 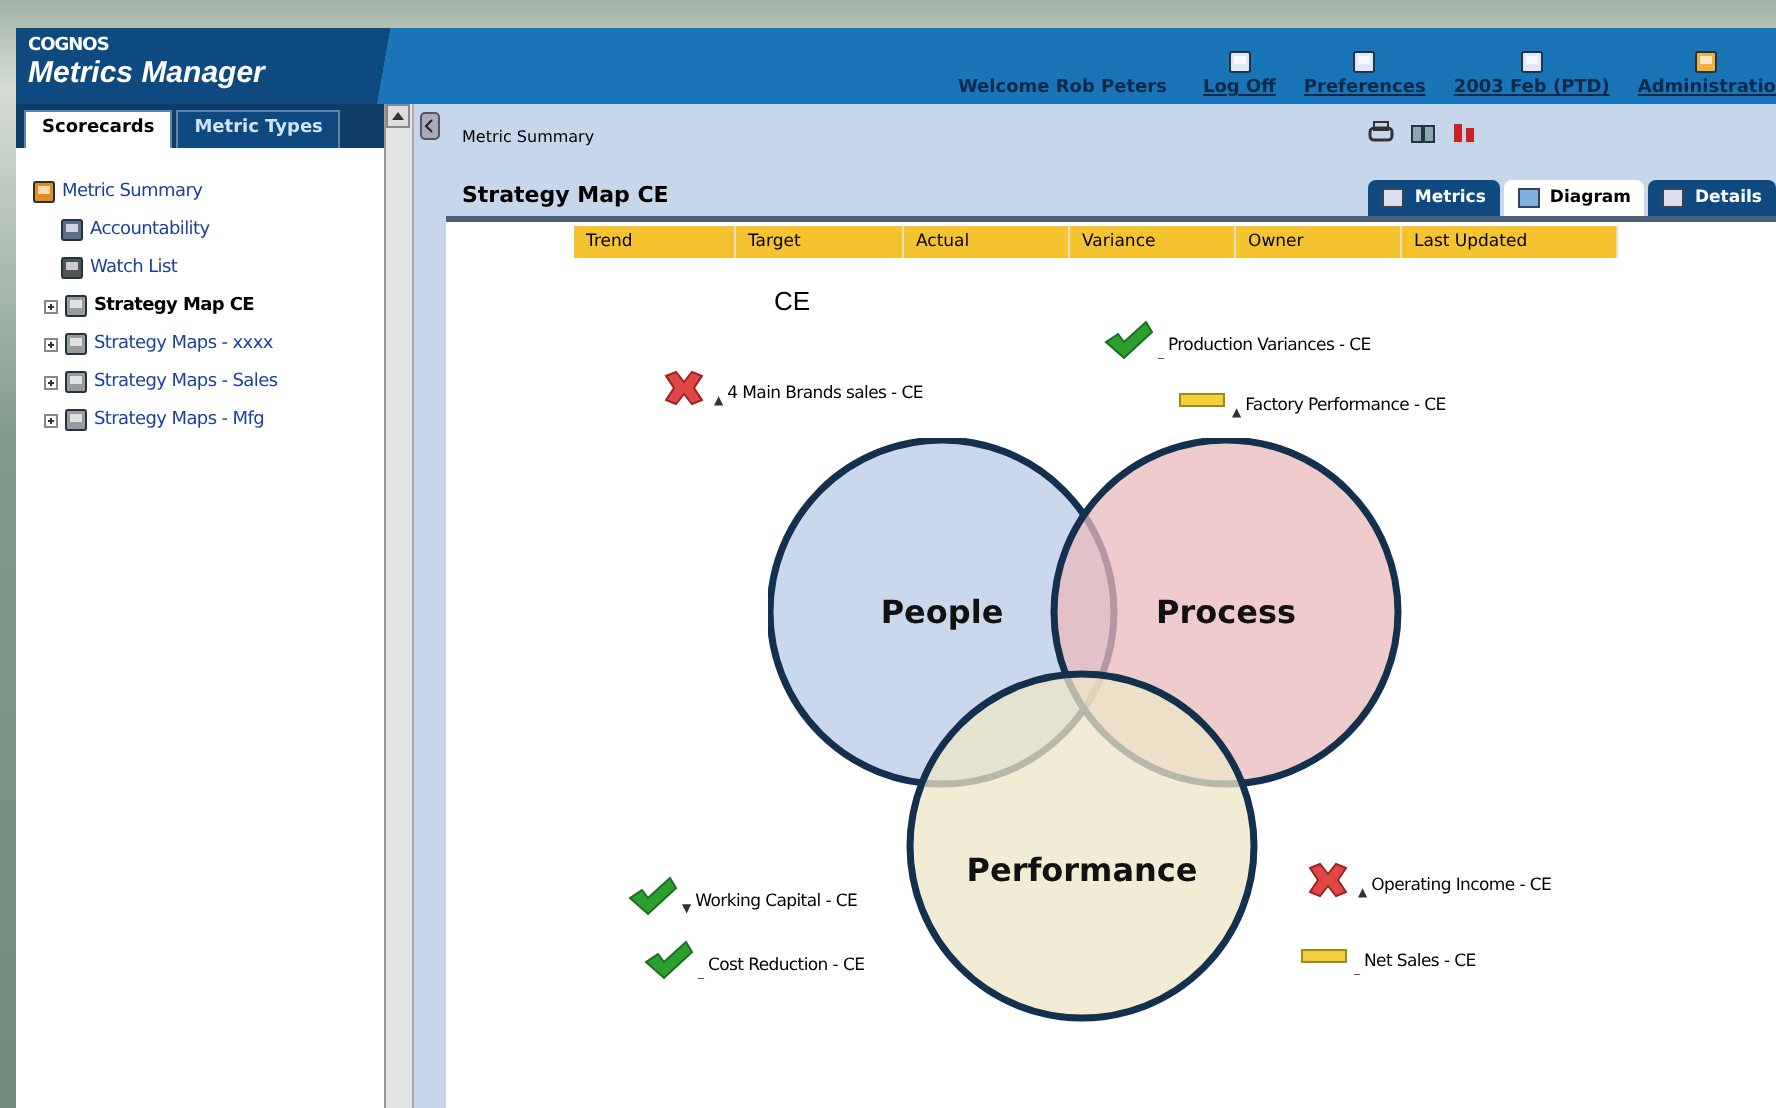 I want to click on tree-item: Watch List, so click(x=134, y=268).